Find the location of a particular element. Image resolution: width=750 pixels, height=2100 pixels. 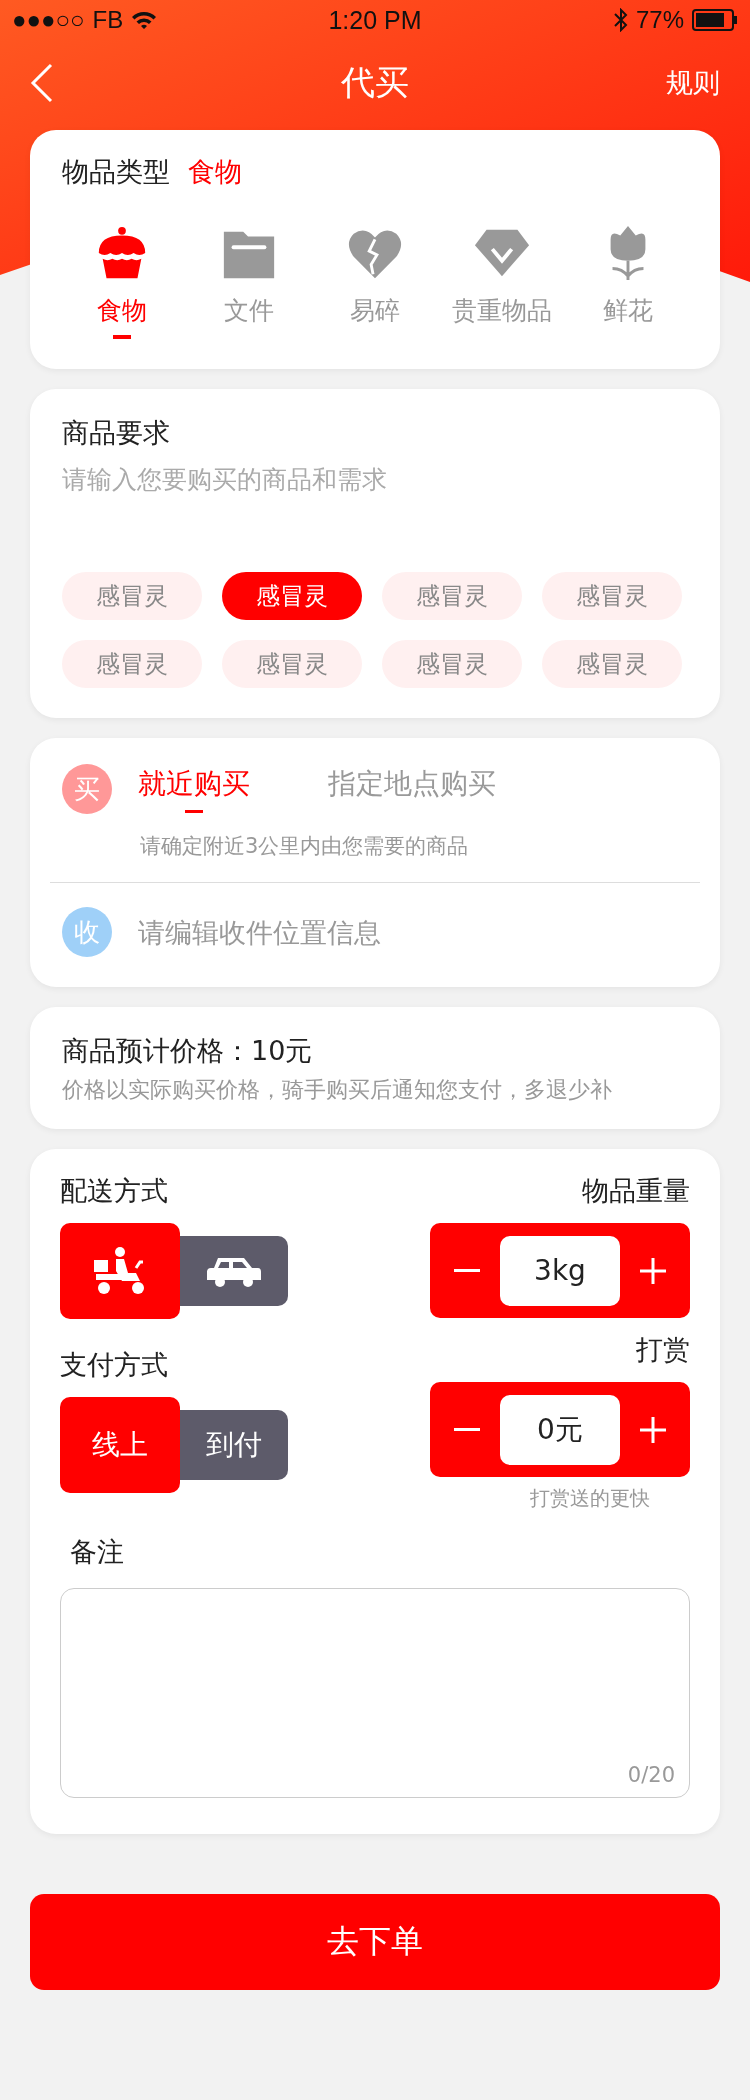

payment-option: 到付 is located at coordinates (234, 1445).